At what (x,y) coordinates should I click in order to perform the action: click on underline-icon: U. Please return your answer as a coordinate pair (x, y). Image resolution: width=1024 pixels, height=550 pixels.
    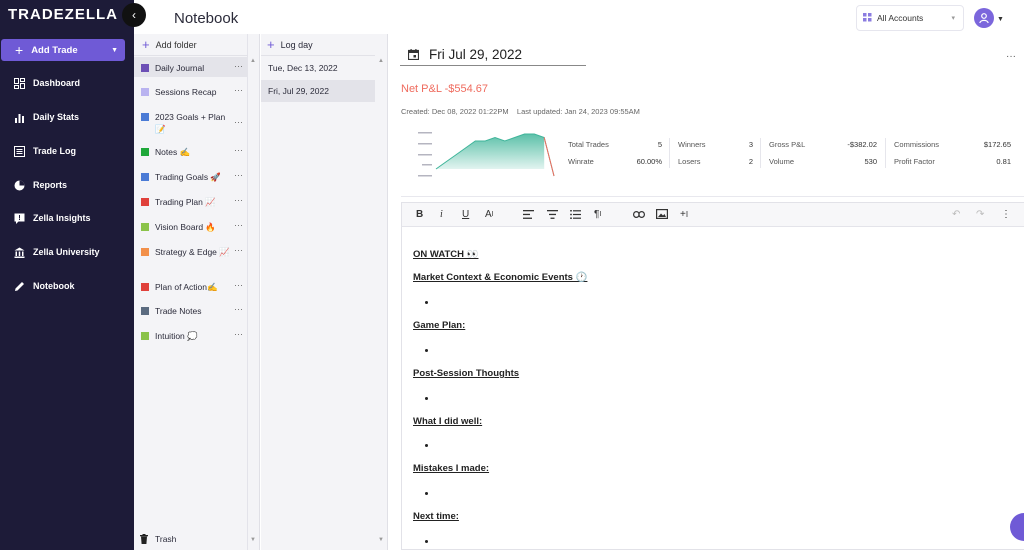
    Looking at the image, I should click on (465, 214).